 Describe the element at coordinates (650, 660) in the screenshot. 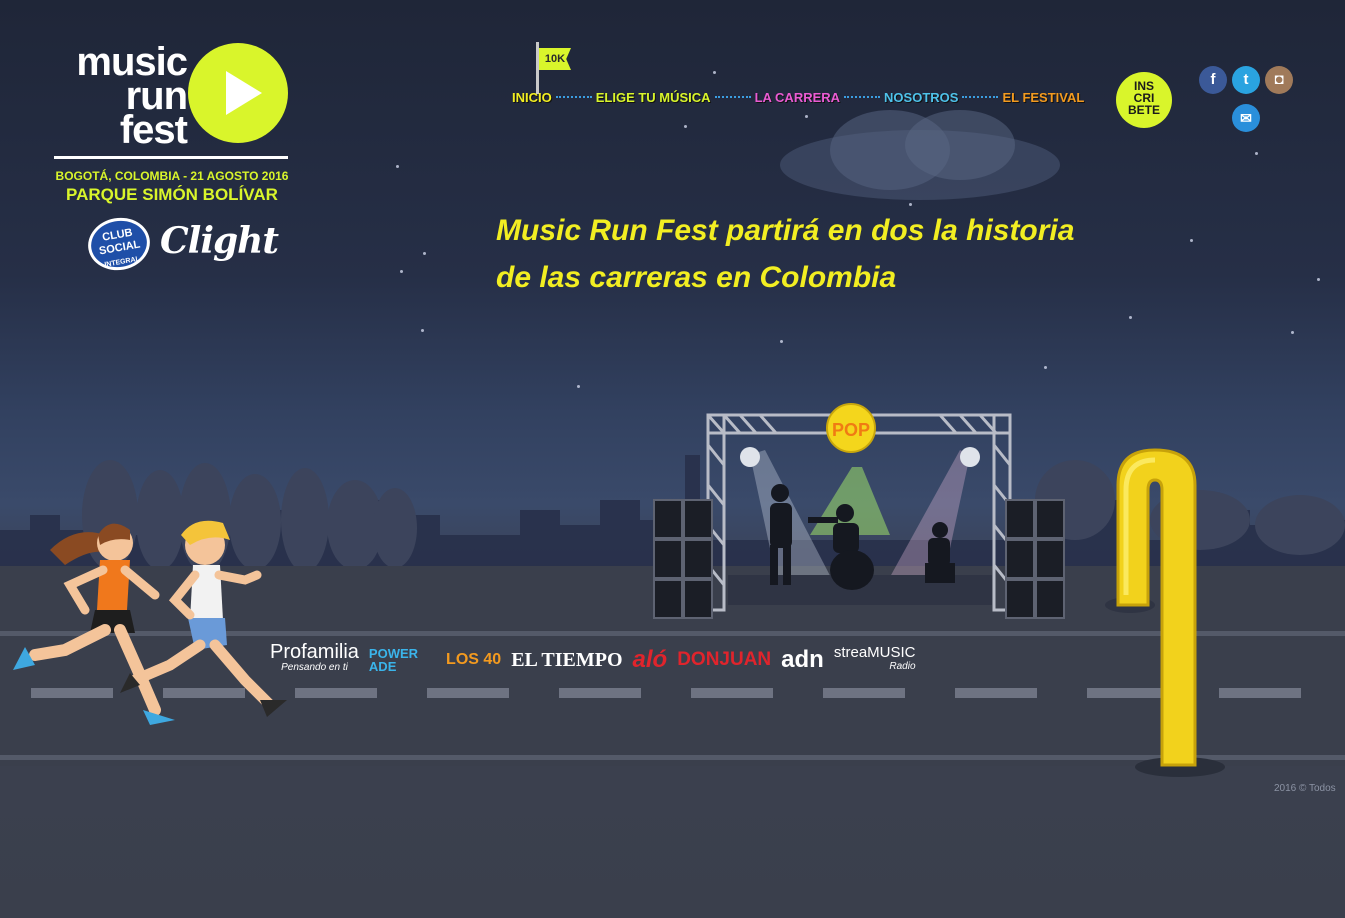

I see `sponsor-alo: aló` at that location.